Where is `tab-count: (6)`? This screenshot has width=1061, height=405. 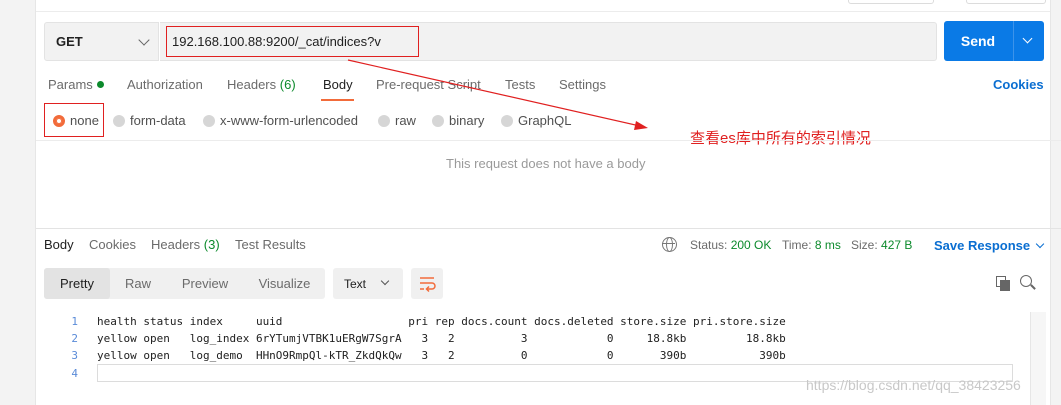
tab-count: (6) is located at coordinates (287, 84).